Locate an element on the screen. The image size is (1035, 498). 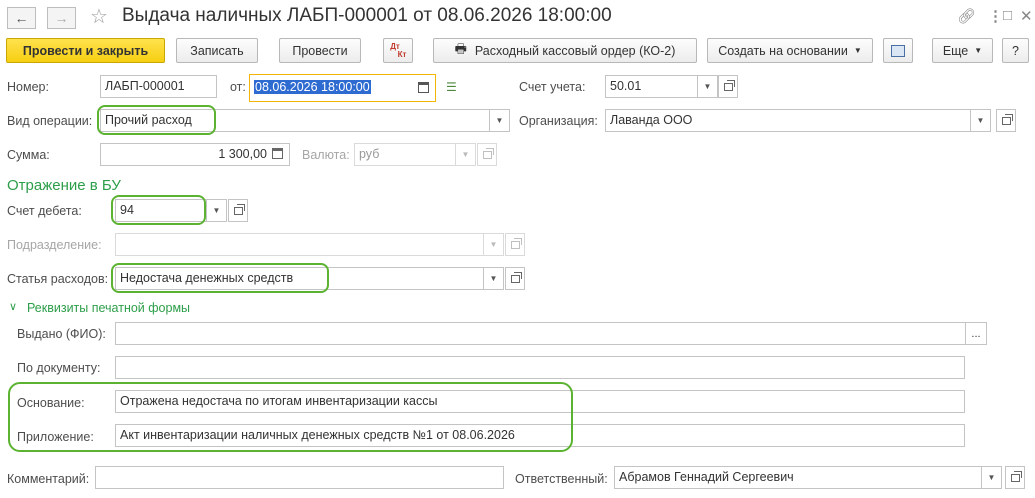
currency-label: Валюта: is located at coordinates (326, 155).